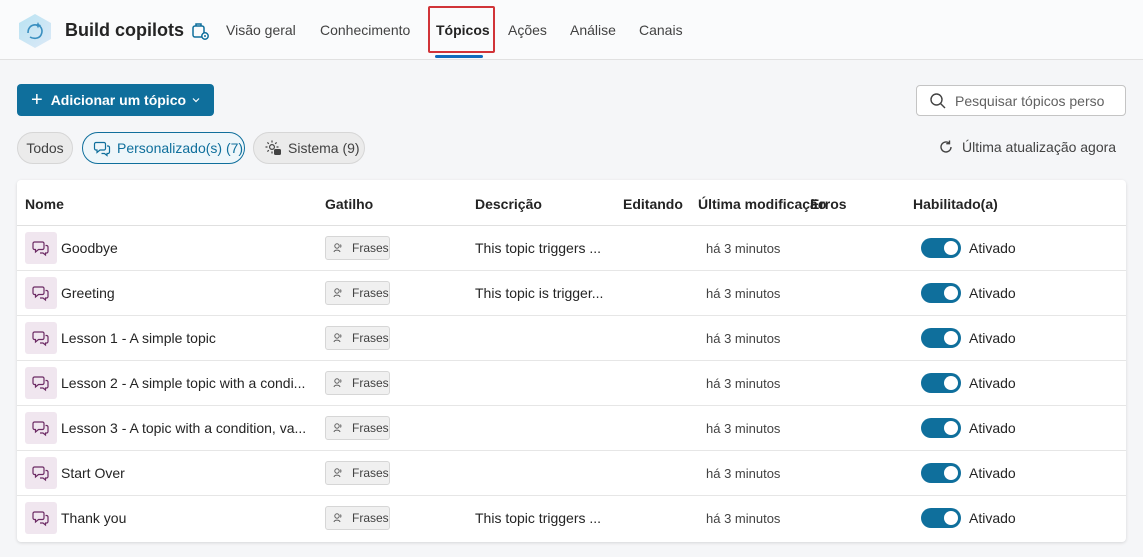  Describe the element at coordinates (35, 31) in the screenshot. I see `copilot-logo-icon` at that location.